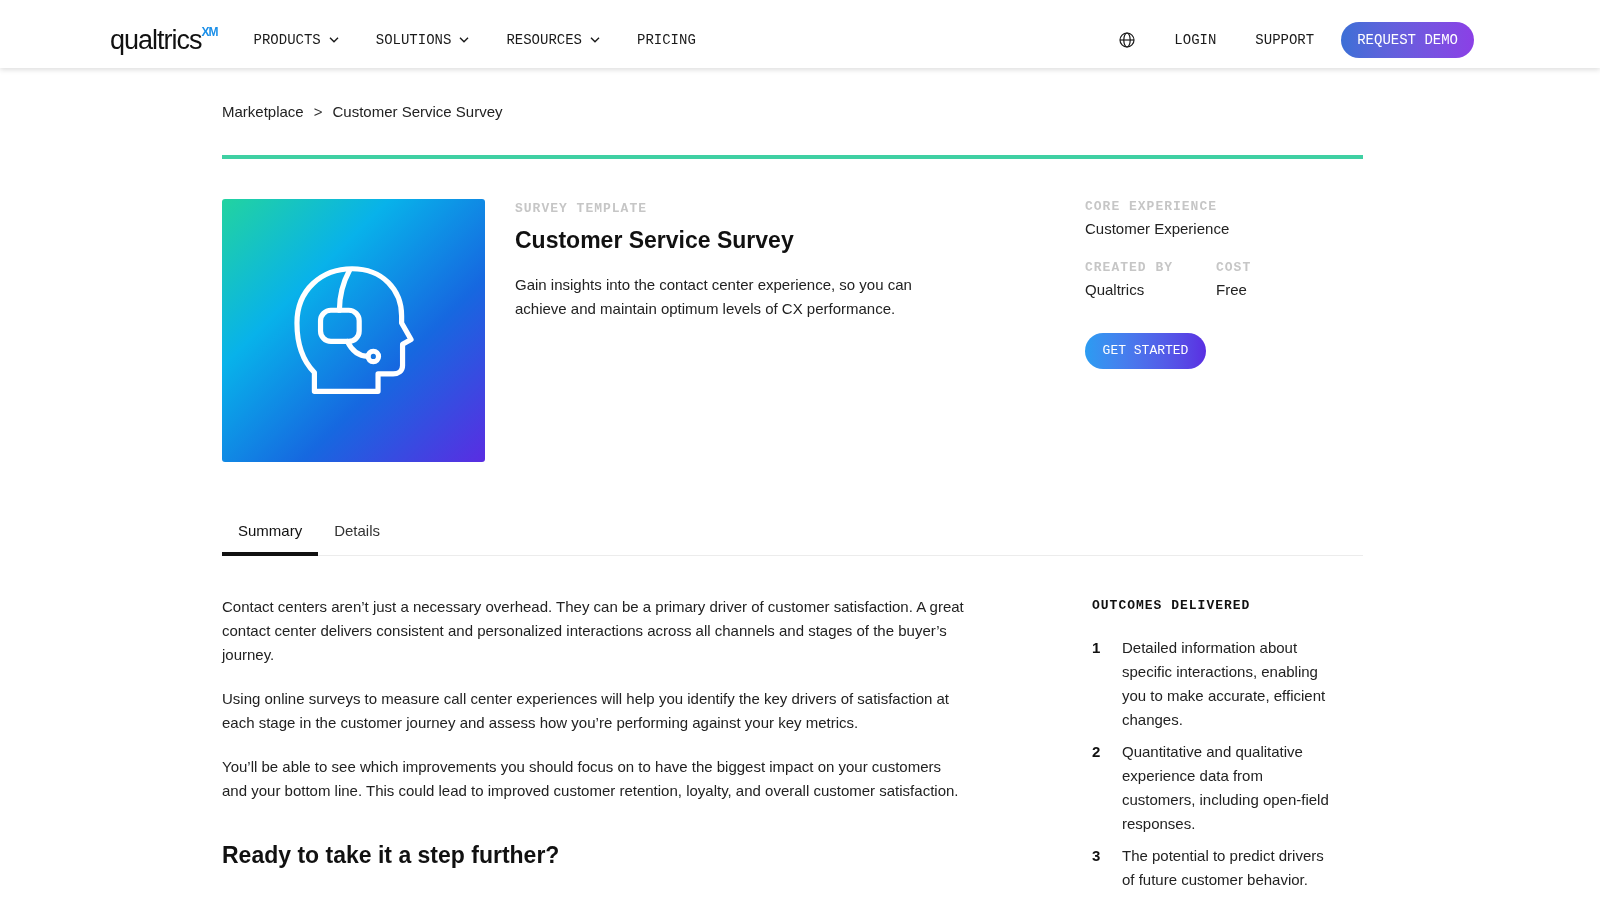 The image size is (1600, 900). Describe the element at coordinates (1172, 606) in the screenshot. I see `outcomes-heading: OUTCOMES DELIVERED` at that location.